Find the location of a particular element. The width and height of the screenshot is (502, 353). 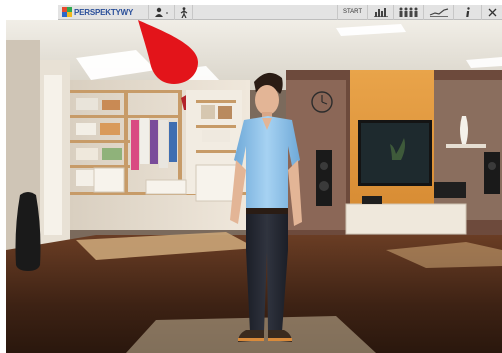

avatar-icon is located at coordinates (161, 12).